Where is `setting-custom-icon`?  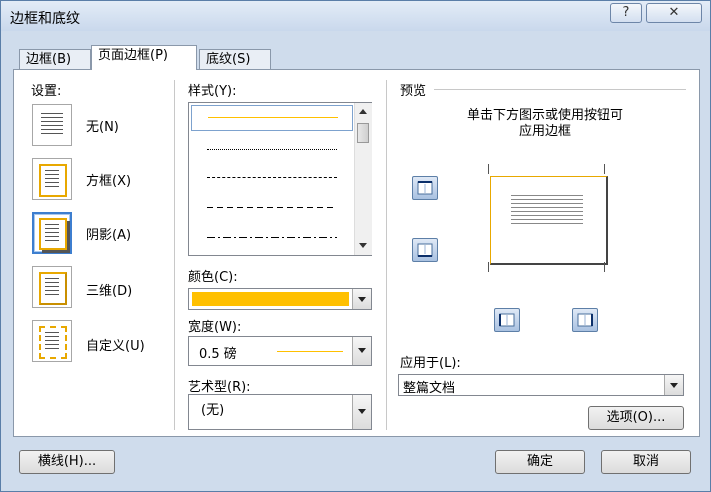
setting-custom-icon is located at coordinates (52, 341).